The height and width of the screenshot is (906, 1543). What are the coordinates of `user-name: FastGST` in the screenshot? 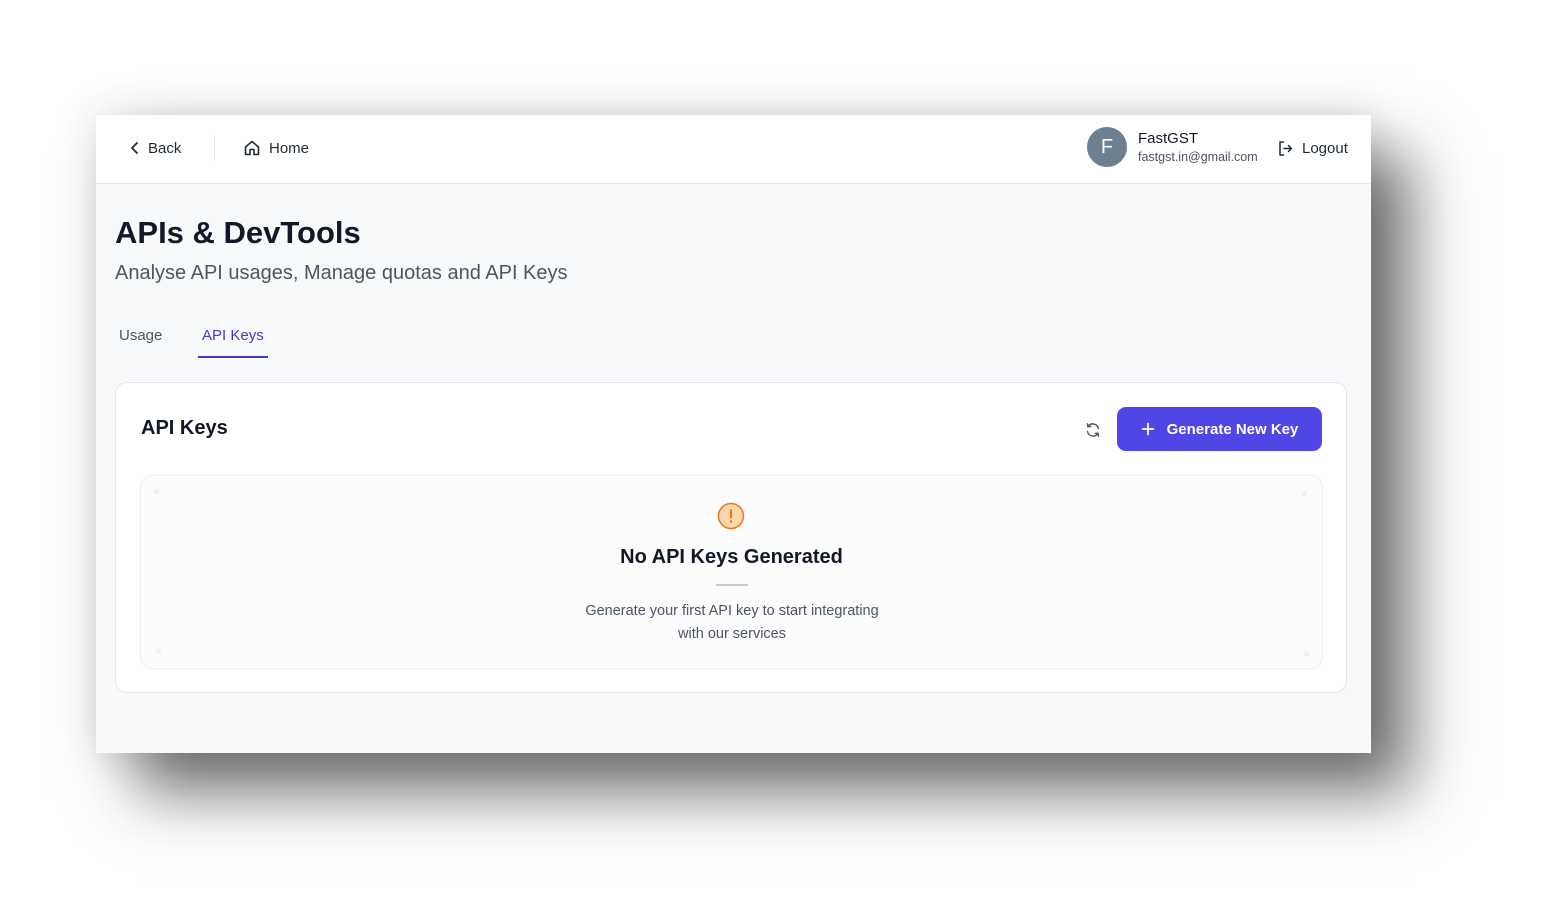 It's located at (1168, 138).